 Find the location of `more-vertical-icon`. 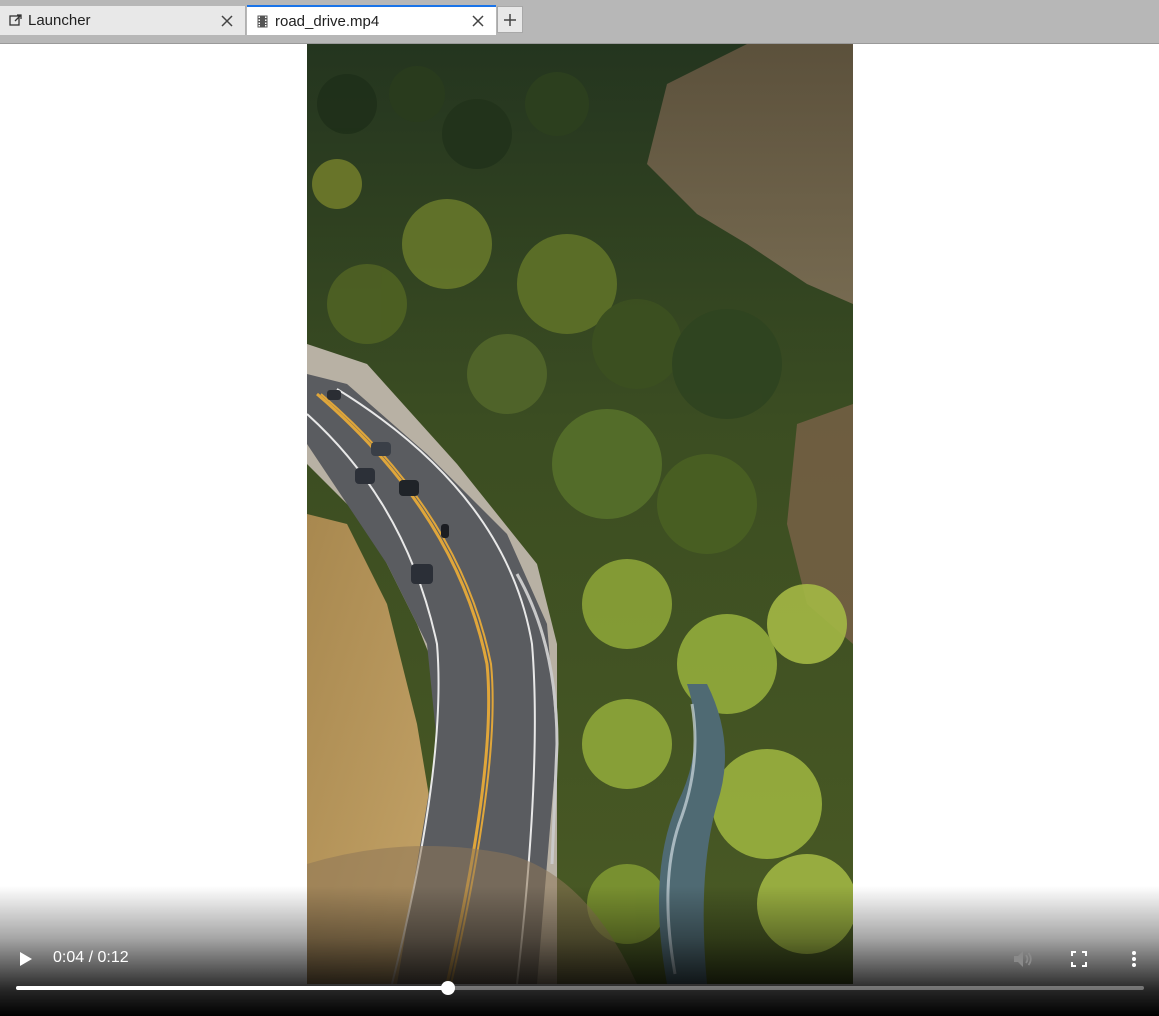

more-vertical-icon is located at coordinates (1134, 959).